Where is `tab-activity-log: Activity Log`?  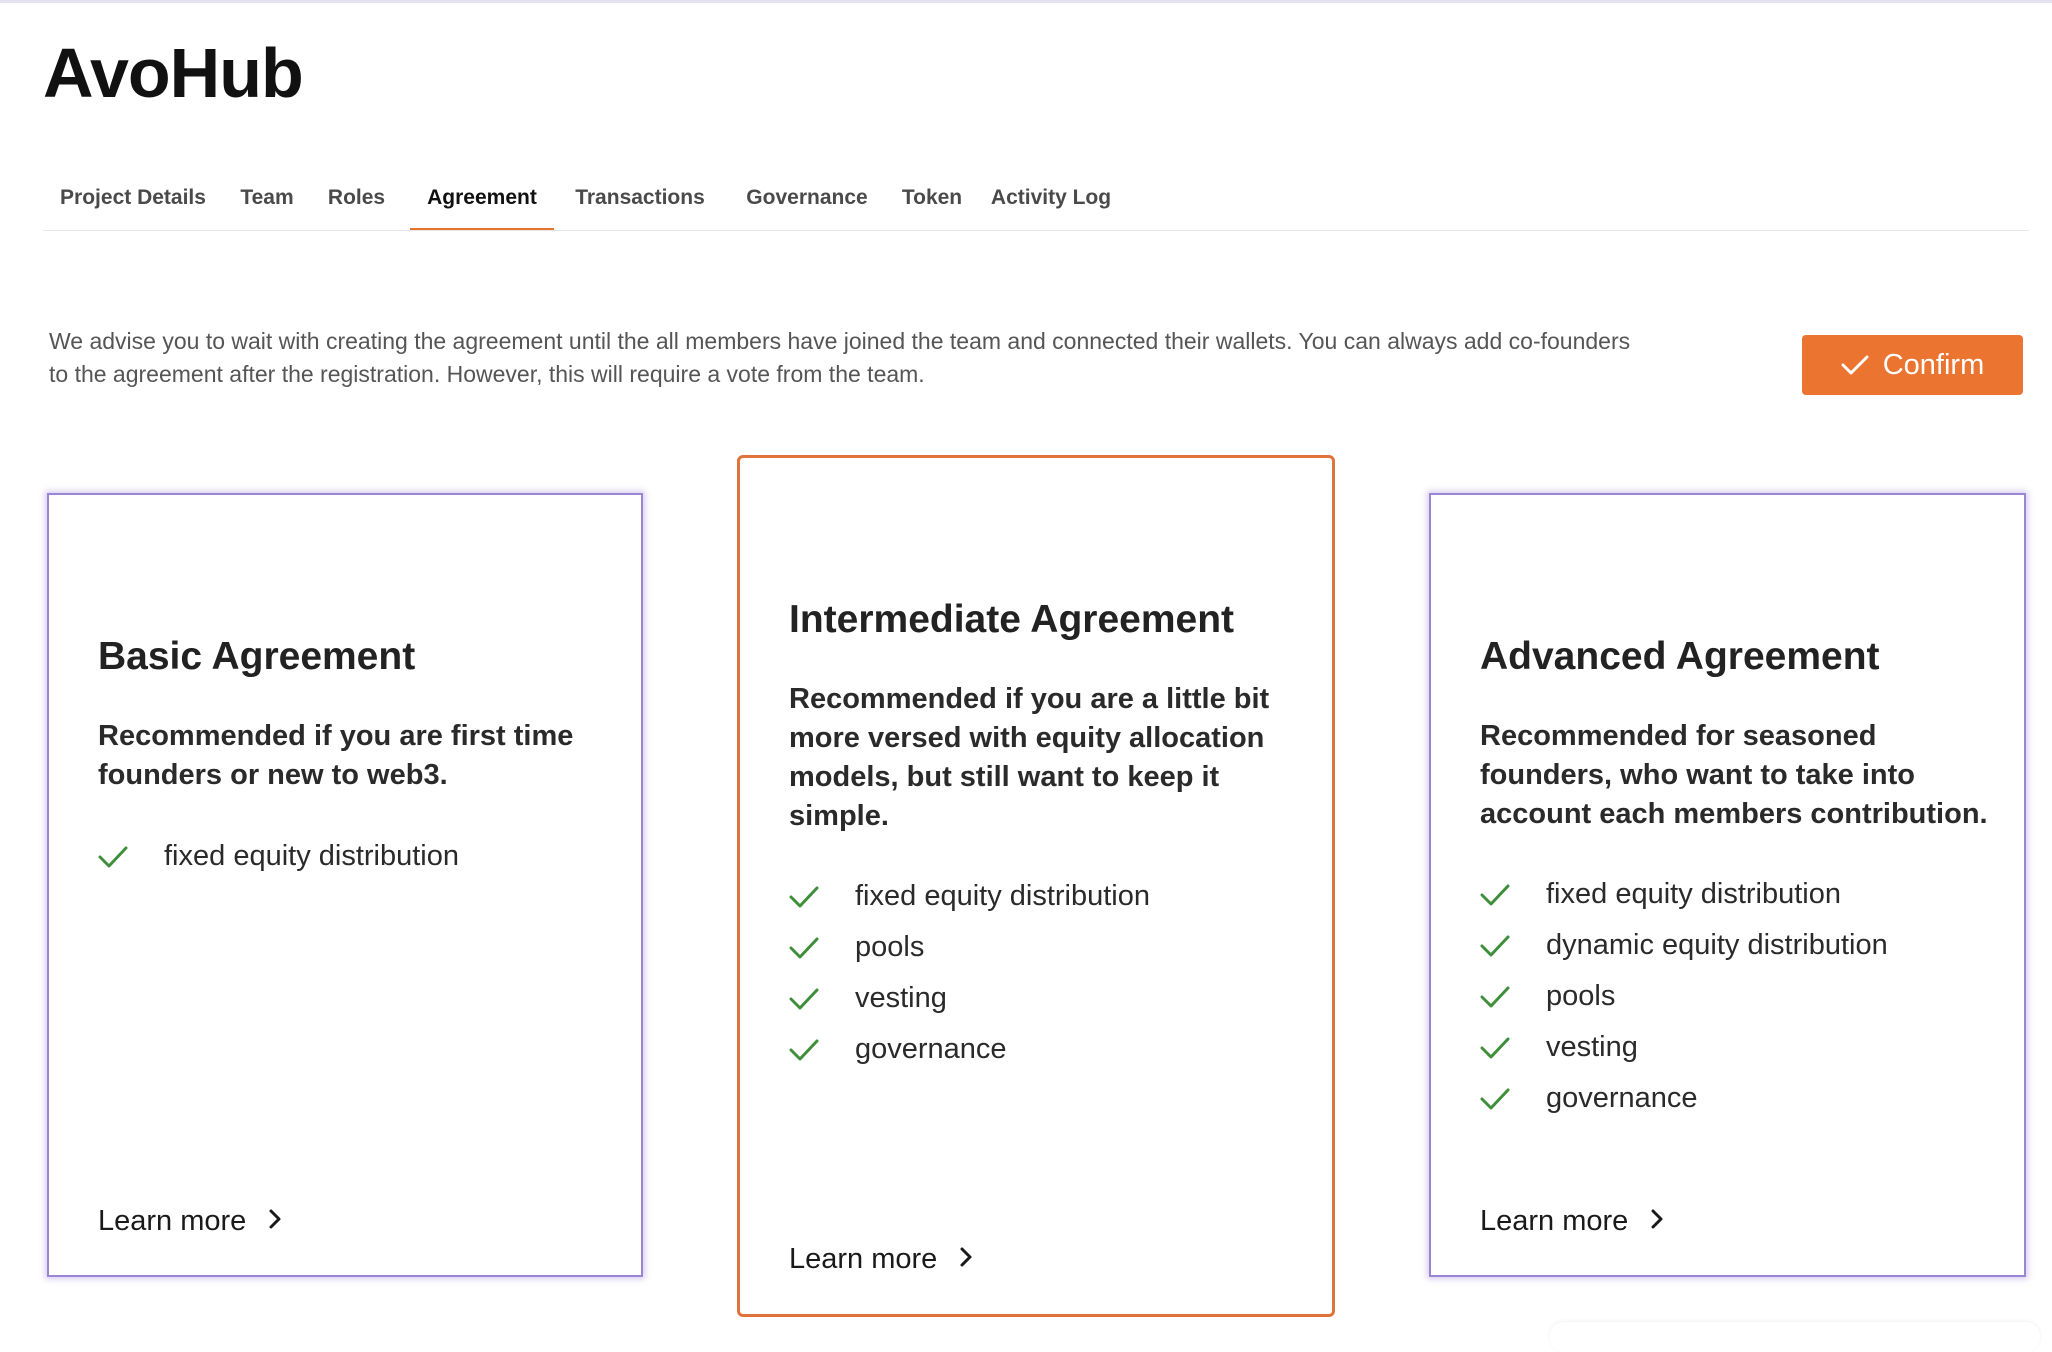
tab-activity-log: Activity Log is located at coordinates (1051, 199).